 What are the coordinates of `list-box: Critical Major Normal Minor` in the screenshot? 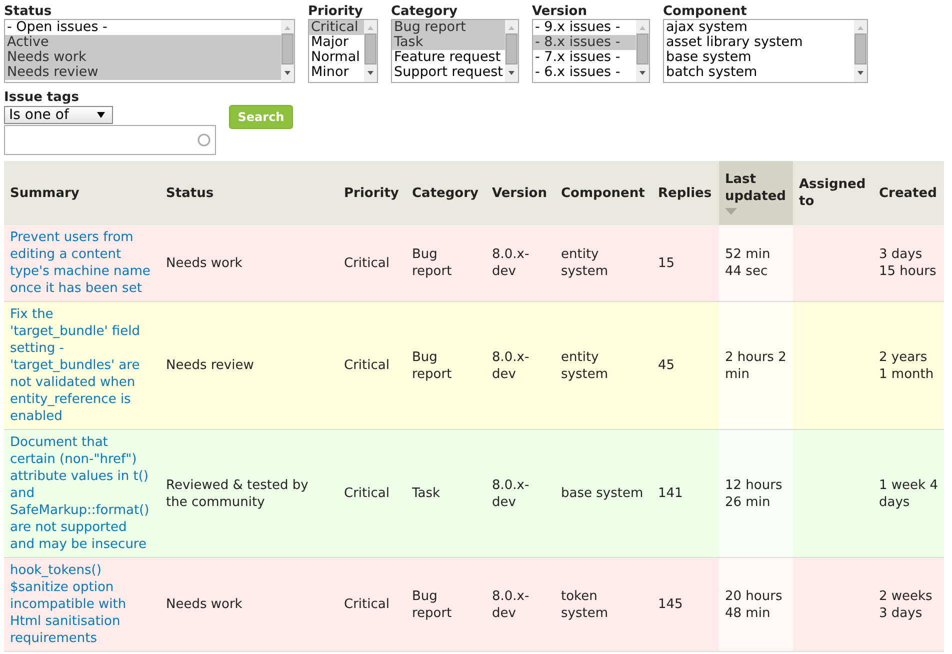 It's located at (343, 51).